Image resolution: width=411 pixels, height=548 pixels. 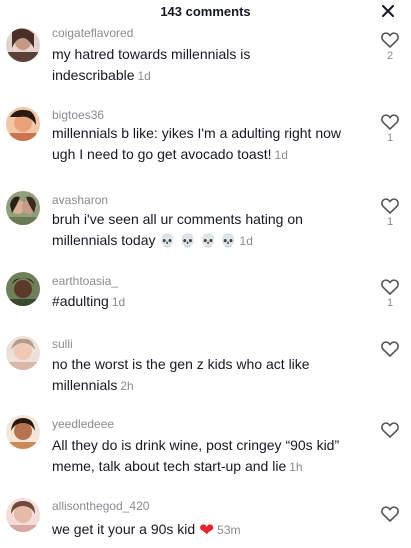 I want to click on comment-time: 1h, so click(x=296, y=467).